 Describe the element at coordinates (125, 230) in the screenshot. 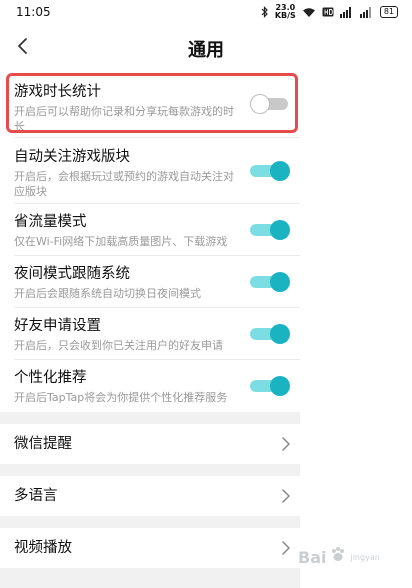

I see `setting-text: 省流量模式 仅在Wi-Fi网络下加载高质量图片、下载游戏` at that location.